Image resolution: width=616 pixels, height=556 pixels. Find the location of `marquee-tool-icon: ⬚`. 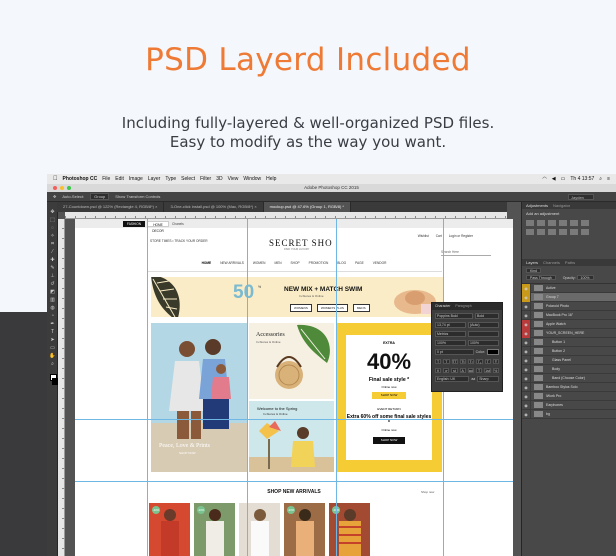

marquee-tool-icon: ⬚ is located at coordinates (52, 220).